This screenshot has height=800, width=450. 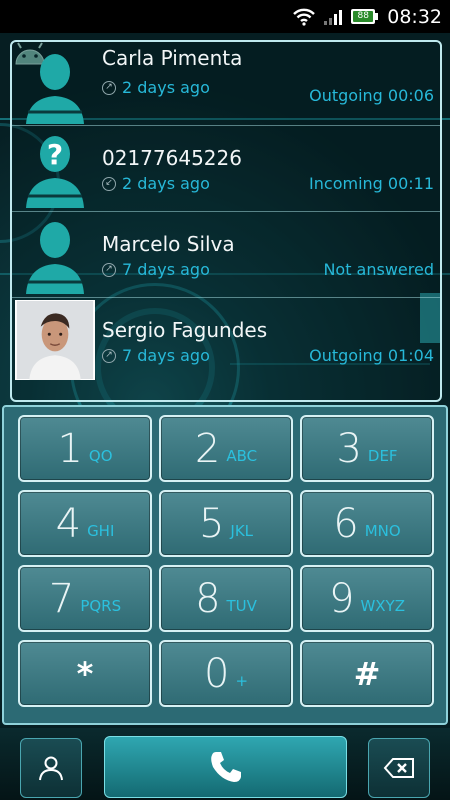 What do you see at coordinates (226, 673) in the screenshot?
I see `key-0: 0 +` at bounding box center [226, 673].